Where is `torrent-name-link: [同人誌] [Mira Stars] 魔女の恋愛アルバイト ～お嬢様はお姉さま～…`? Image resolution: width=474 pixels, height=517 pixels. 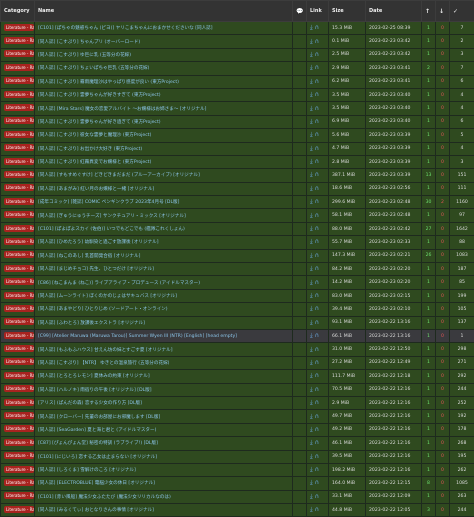 torrent-name-link: [同人誌] [Mira Stars] 魔女の恋愛アルバイト ～お嬢様はお姉さま～… is located at coordinates (164, 108).